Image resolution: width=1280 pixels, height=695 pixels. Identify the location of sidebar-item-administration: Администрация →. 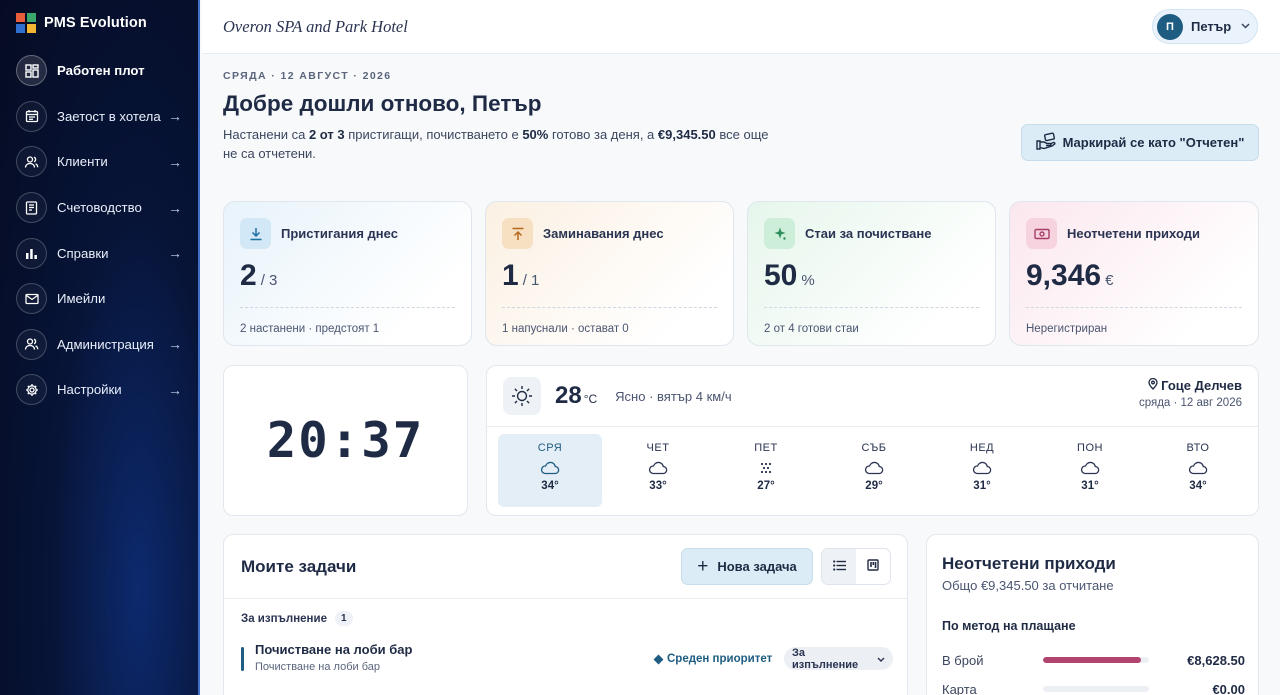
(99, 345).